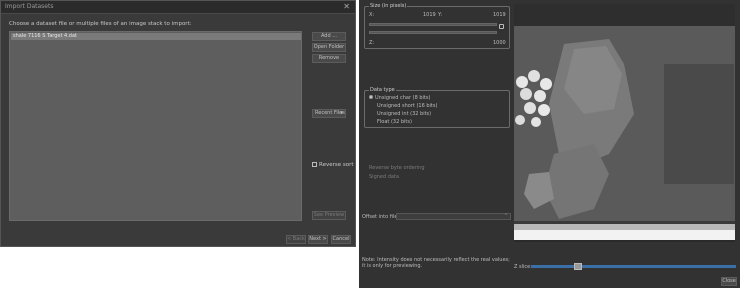 The width and height of the screenshot is (740, 288). What do you see at coordinates (499, 15) in the screenshot?
I see `y-value: 1019` at bounding box center [499, 15].